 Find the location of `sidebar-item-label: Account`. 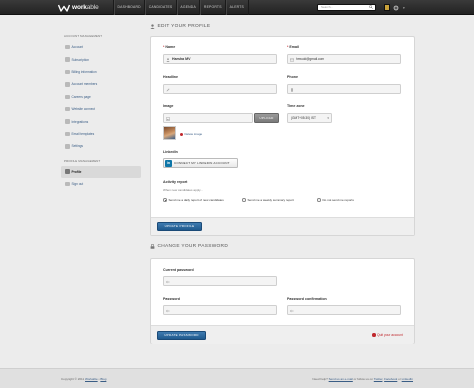

sidebar-item-label: Account is located at coordinates (77, 47).